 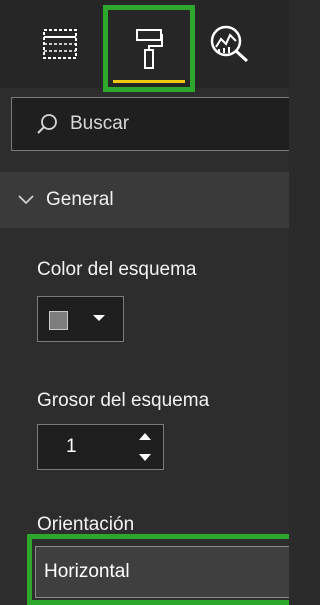 I want to click on analytics-magnifier-icon, so click(x=230, y=44).